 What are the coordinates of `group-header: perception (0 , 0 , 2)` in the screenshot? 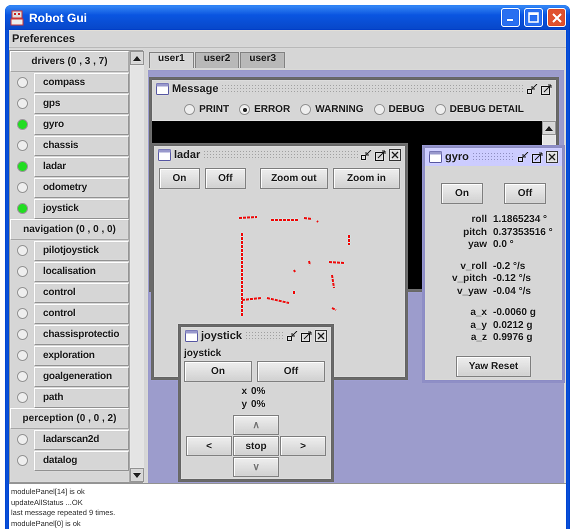 It's located at (69, 418).